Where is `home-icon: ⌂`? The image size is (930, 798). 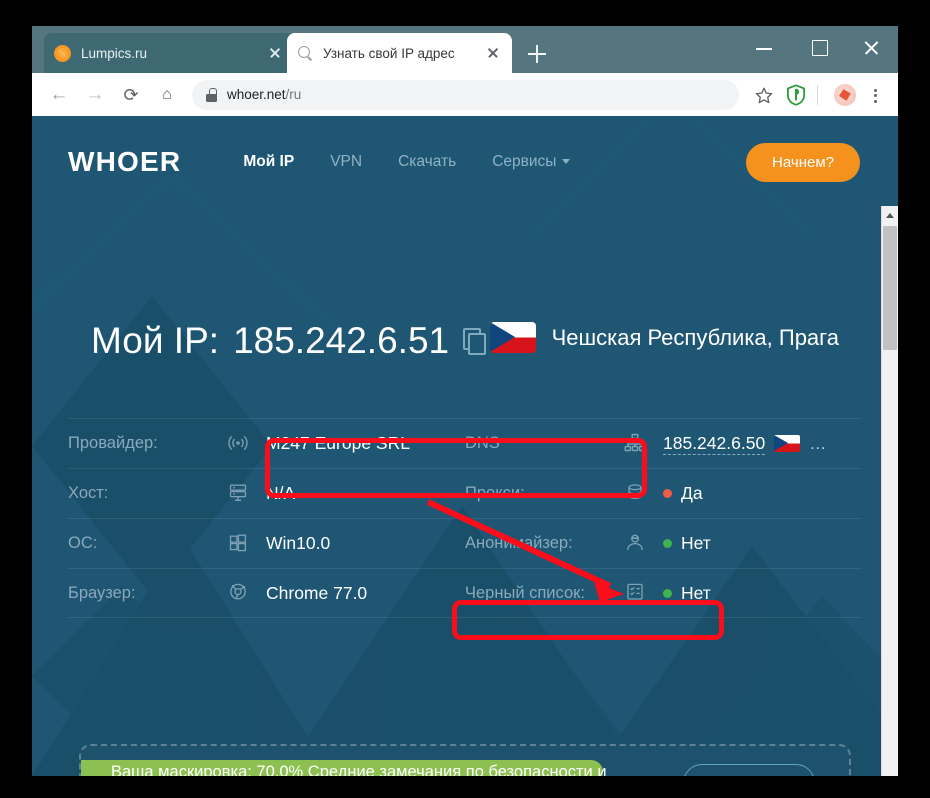
home-icon: ⌂ is located at coordinates (167, 94).